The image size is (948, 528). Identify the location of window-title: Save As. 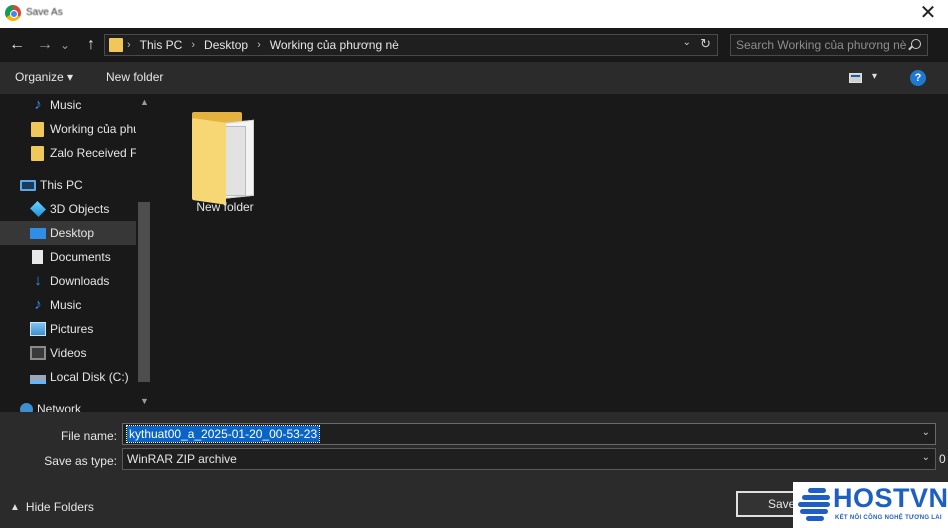
(44, 12).